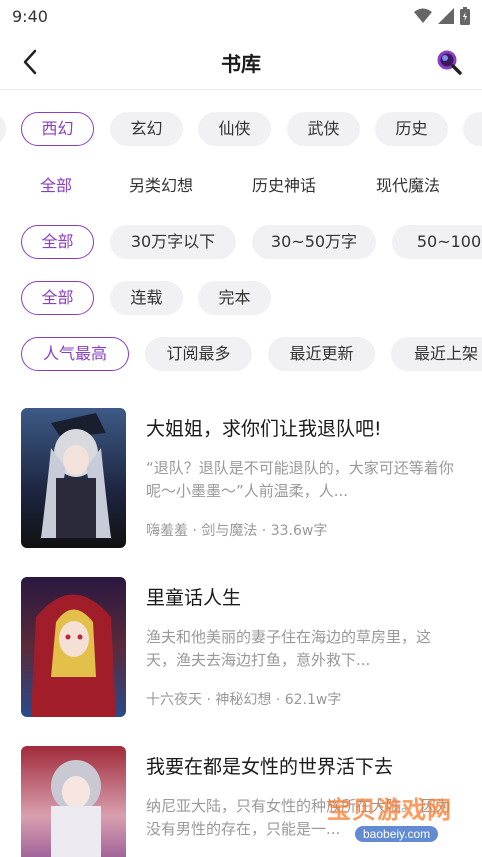 This screenshot has width=482, height=857. Describe the element at coordinates (146, 129) in the screenshot. I see `genre-chip-xuanhuan: 玄幻` at that location.